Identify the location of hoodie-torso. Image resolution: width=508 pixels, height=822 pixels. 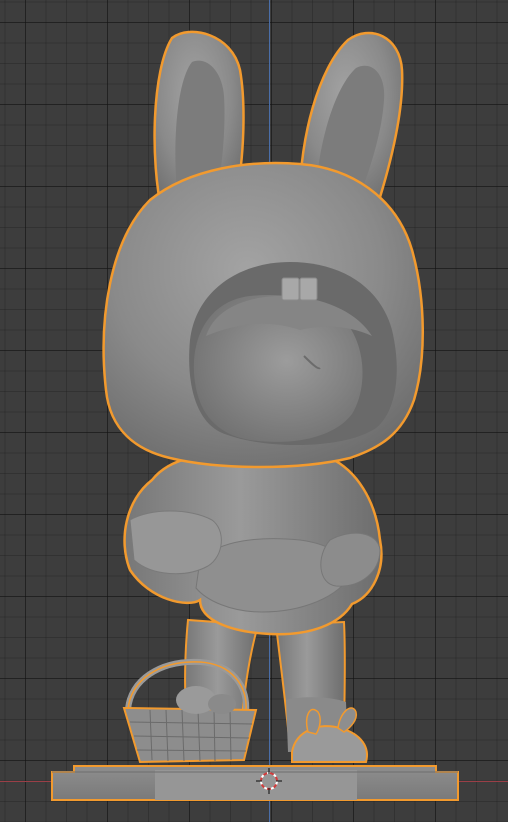
(253, 546).